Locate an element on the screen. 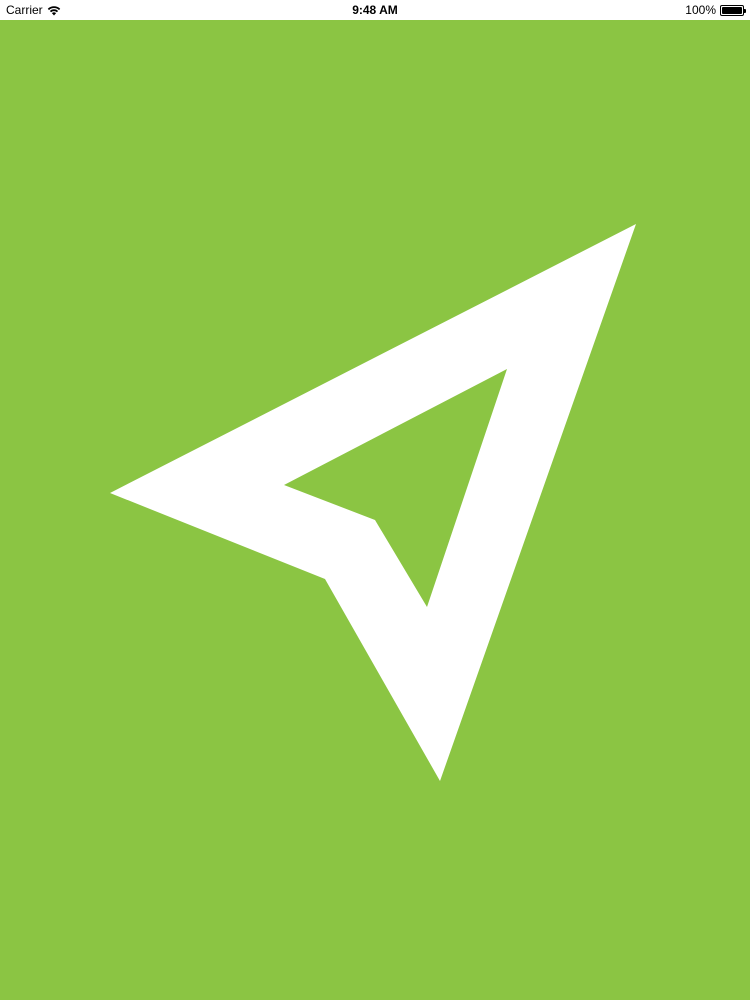  battery-percentage: 100% is located at coordinates (700, 10).